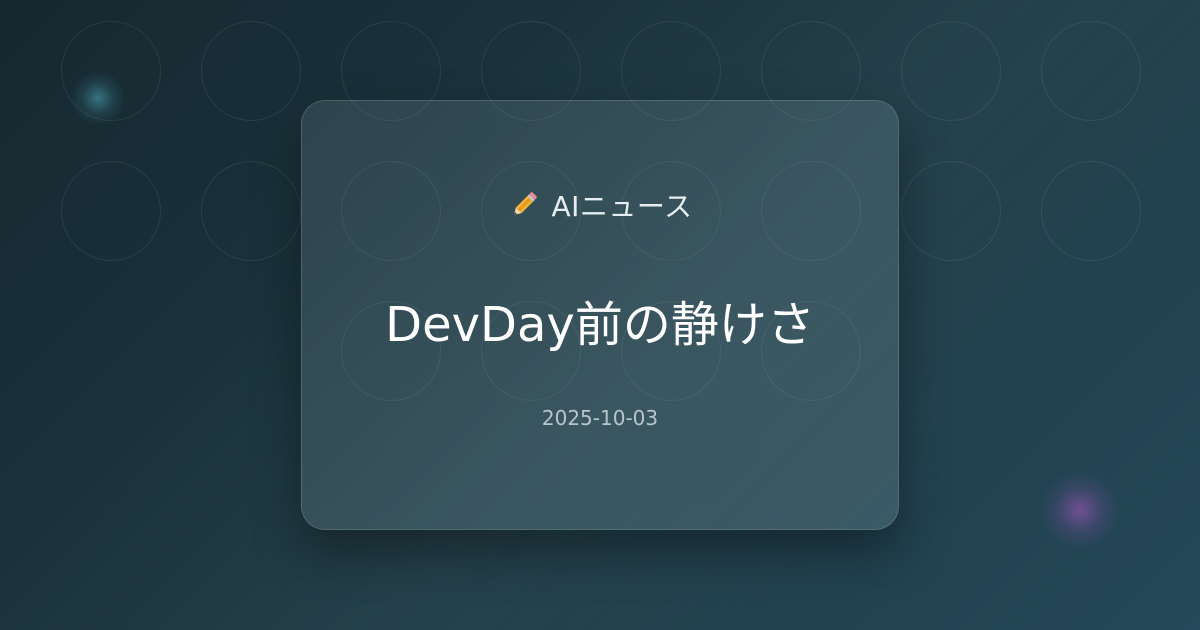 The height and width of the screenshot is (630, 1200). I want to click on pencil-icon, so click(524, 205).